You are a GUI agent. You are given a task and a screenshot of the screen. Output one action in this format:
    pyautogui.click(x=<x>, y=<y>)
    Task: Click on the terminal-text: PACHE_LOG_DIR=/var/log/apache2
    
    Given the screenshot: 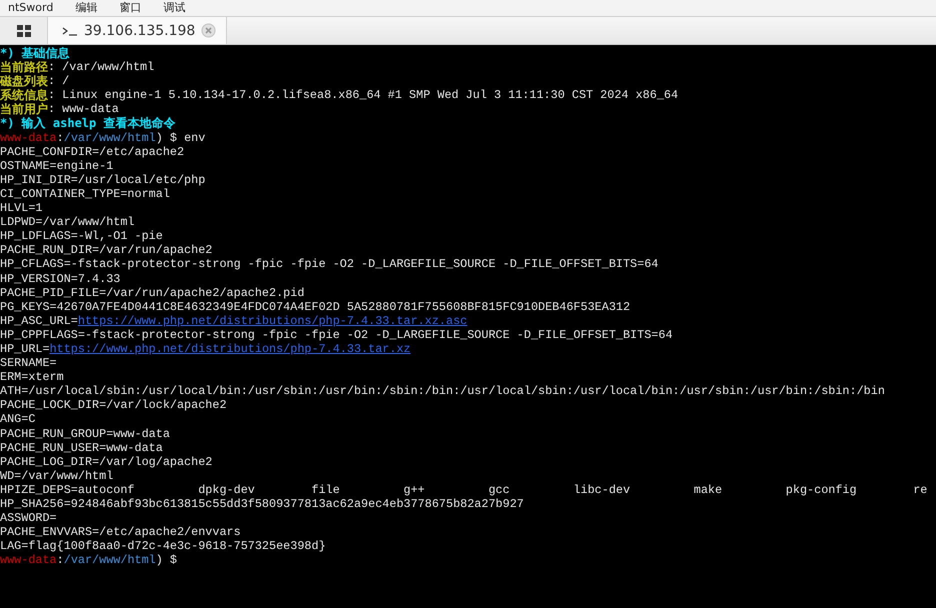 What is the action you would take?
    pyautogui.click(x=106, y=461)
    